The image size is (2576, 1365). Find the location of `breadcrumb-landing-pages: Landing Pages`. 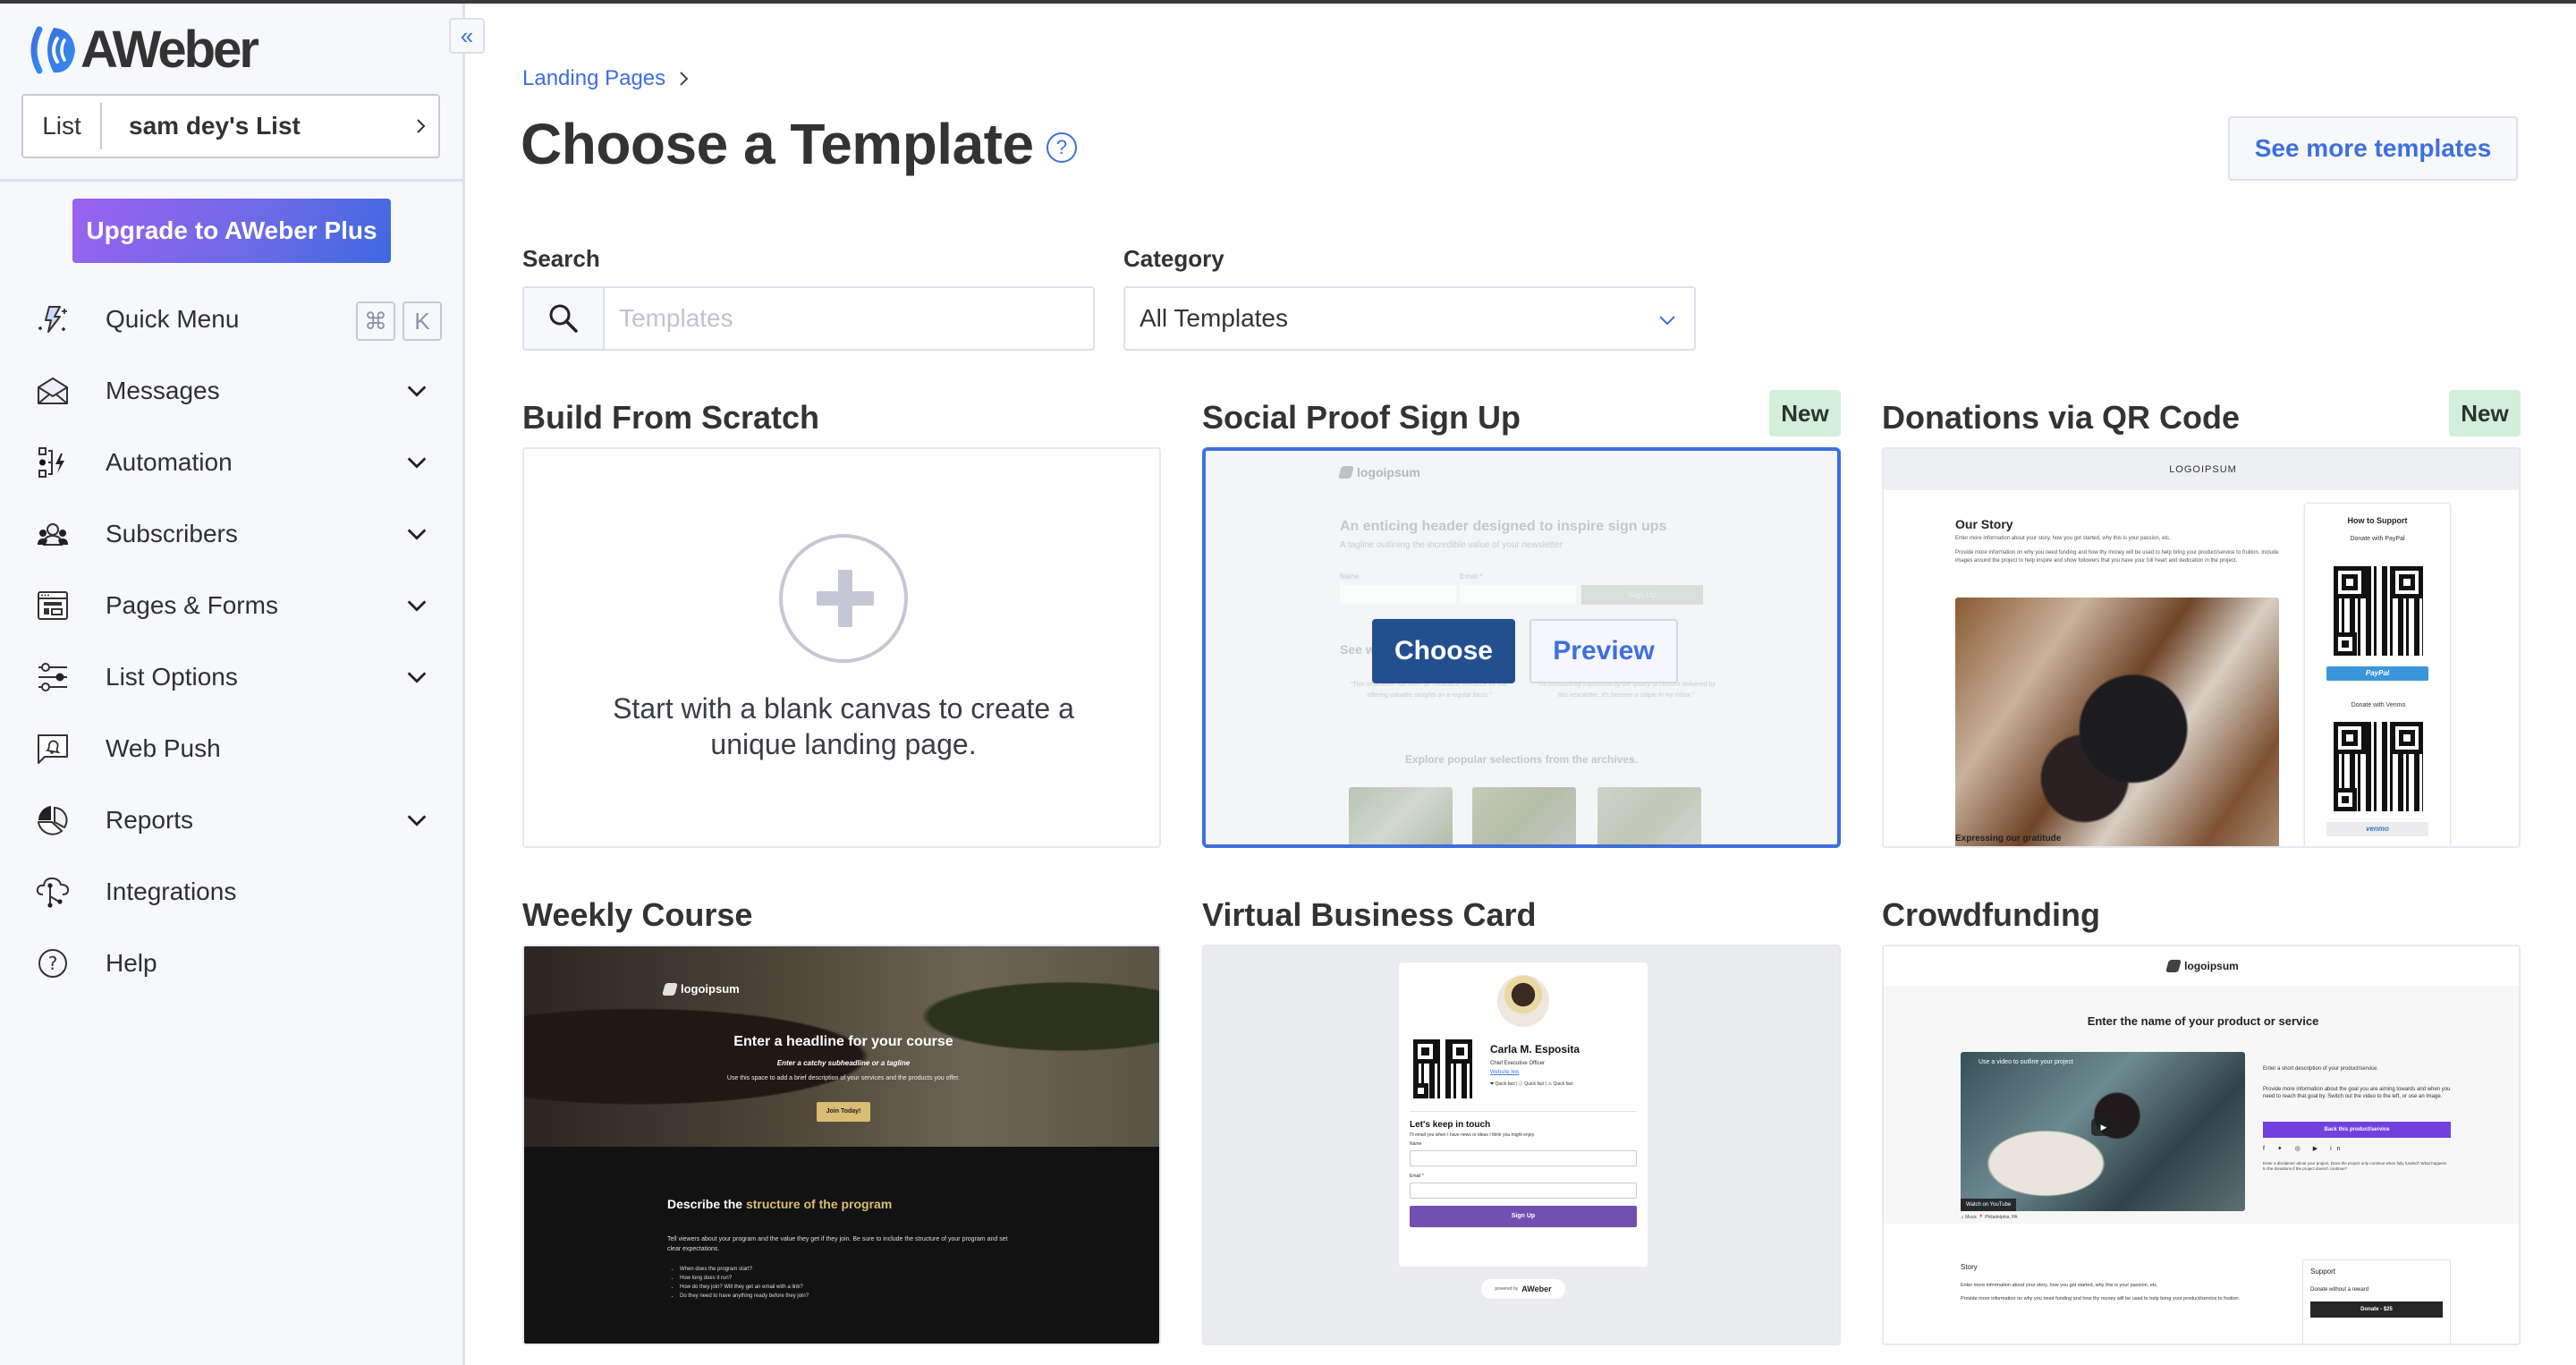

breadcrumb-landing-pages: Landing Pages is located at coordinates (593, 78).